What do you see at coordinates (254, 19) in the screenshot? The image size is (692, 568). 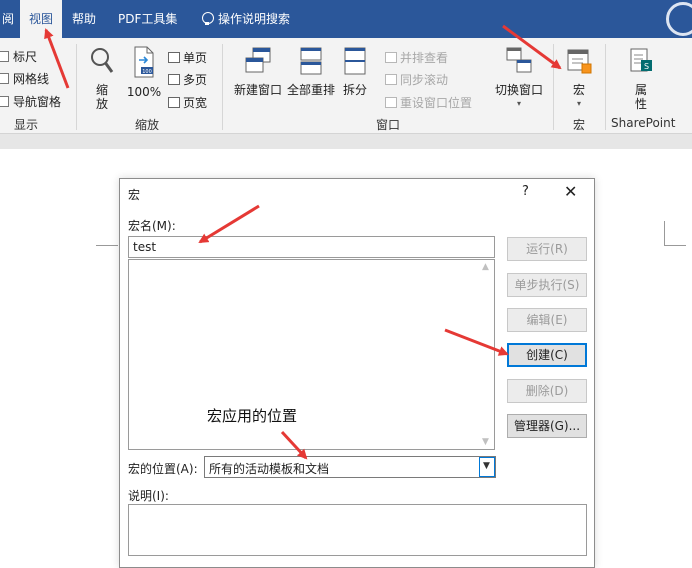 I see `tell-me-label: 操作说明搜索` at bounding box center [254, 19].